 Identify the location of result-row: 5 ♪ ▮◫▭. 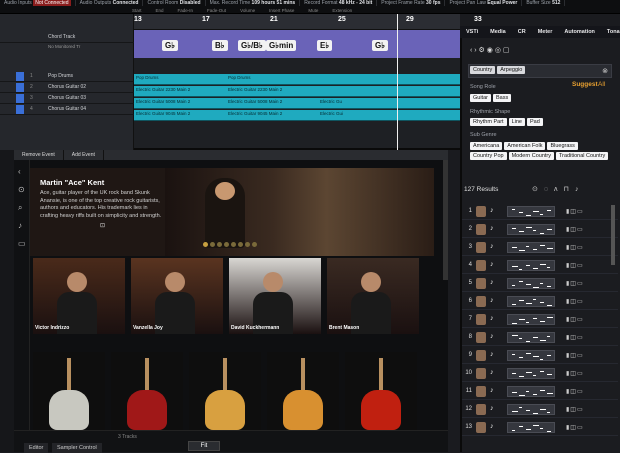
(540, 284).